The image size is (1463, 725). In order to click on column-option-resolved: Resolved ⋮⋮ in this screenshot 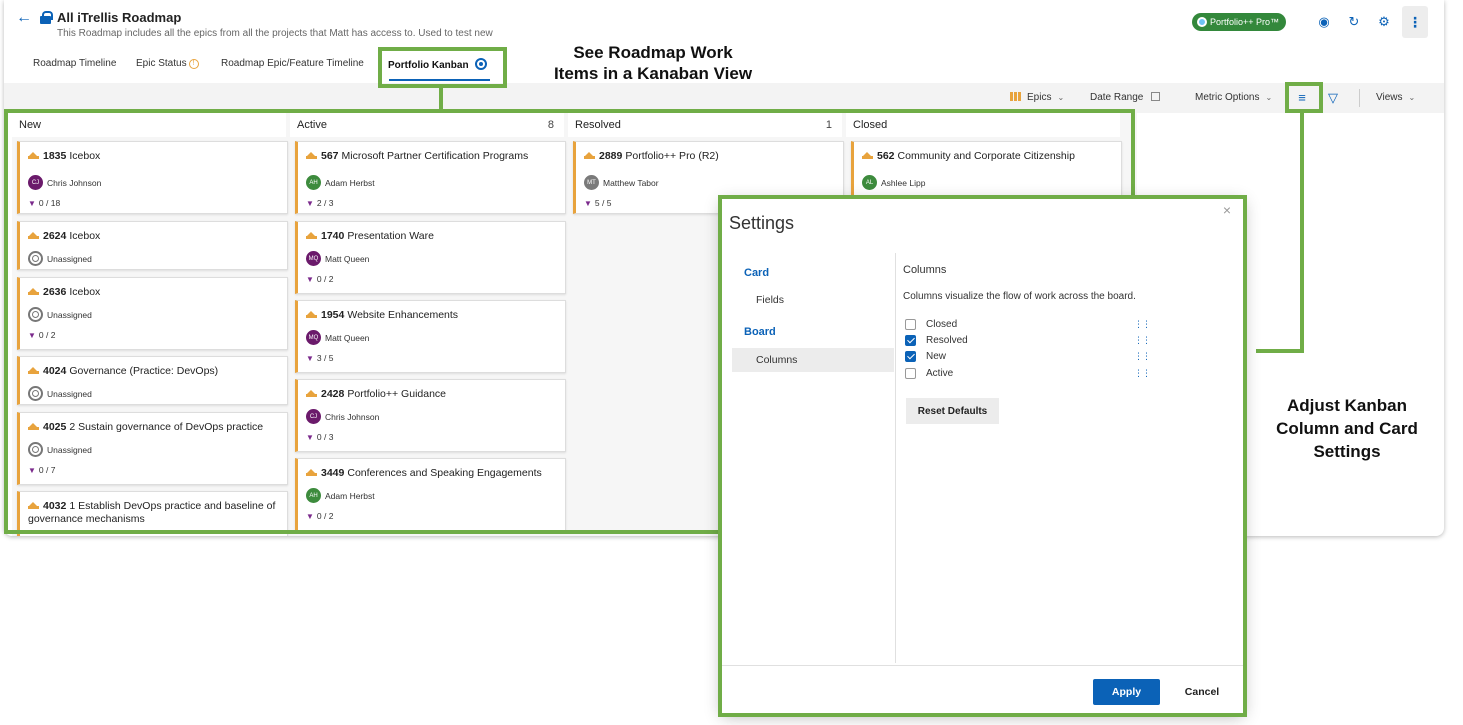, I will do `click(1028, 340)`.